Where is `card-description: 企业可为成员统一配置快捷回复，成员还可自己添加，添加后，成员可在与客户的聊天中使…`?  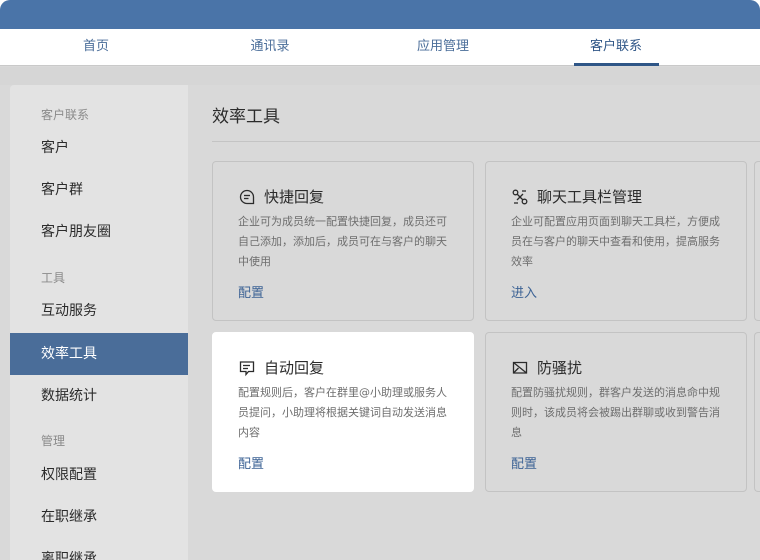 card-description: 企业可为成员统一配置快捷回复，成员还可自己添加，添加后，成员可在与客户的聊天中使… is located at coordinates (342, 241).